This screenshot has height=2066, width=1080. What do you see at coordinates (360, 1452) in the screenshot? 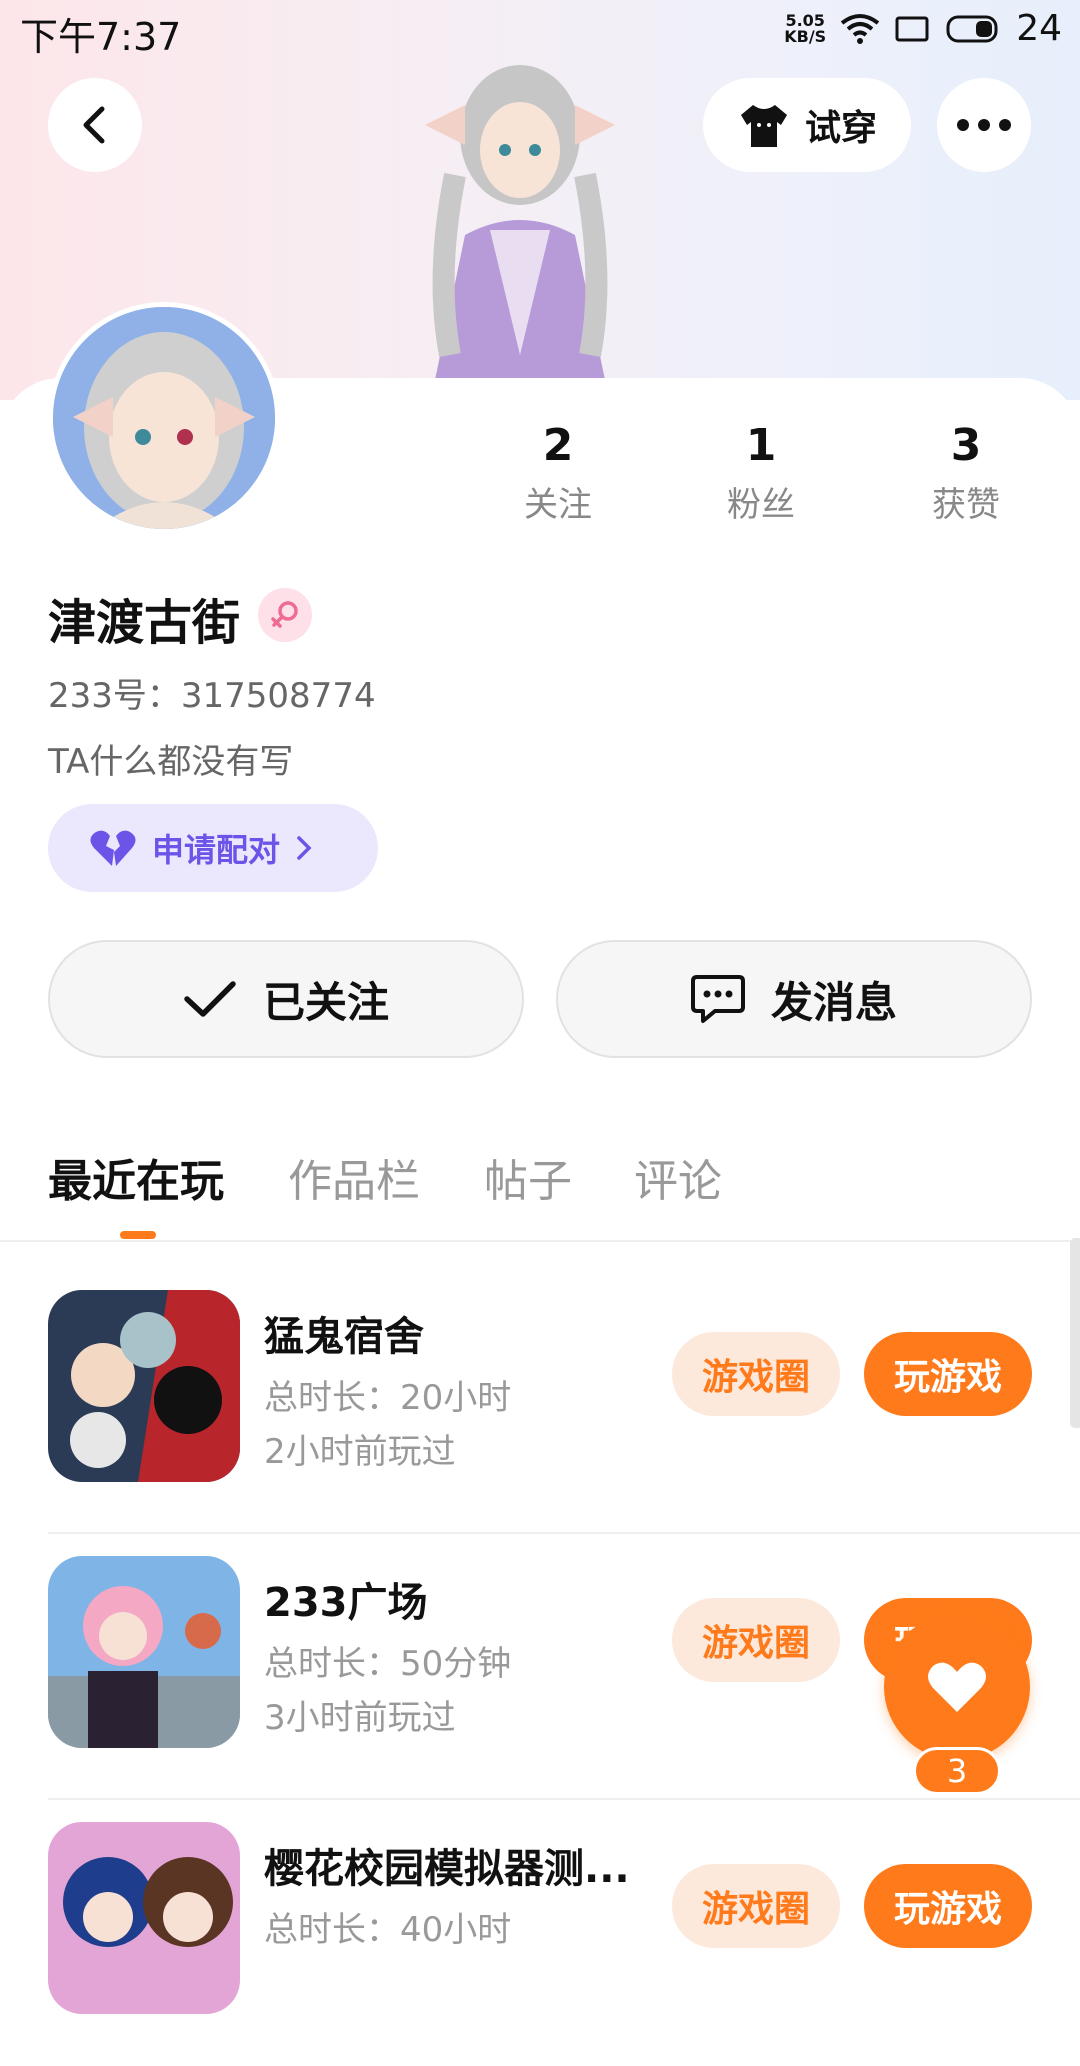
I see `game-last-played: 2小时前玩过` at bounding box center [360, 1452].